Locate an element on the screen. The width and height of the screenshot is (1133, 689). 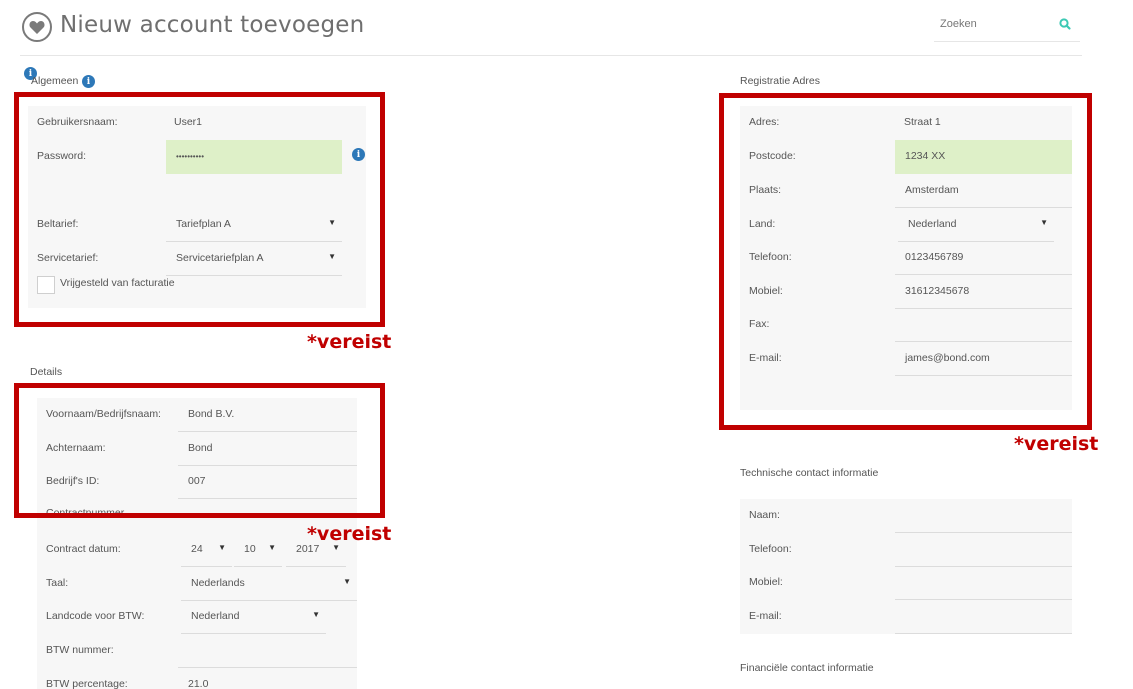
vat-percentage-label: BTW percentage: is located at coordinates (87, 683).